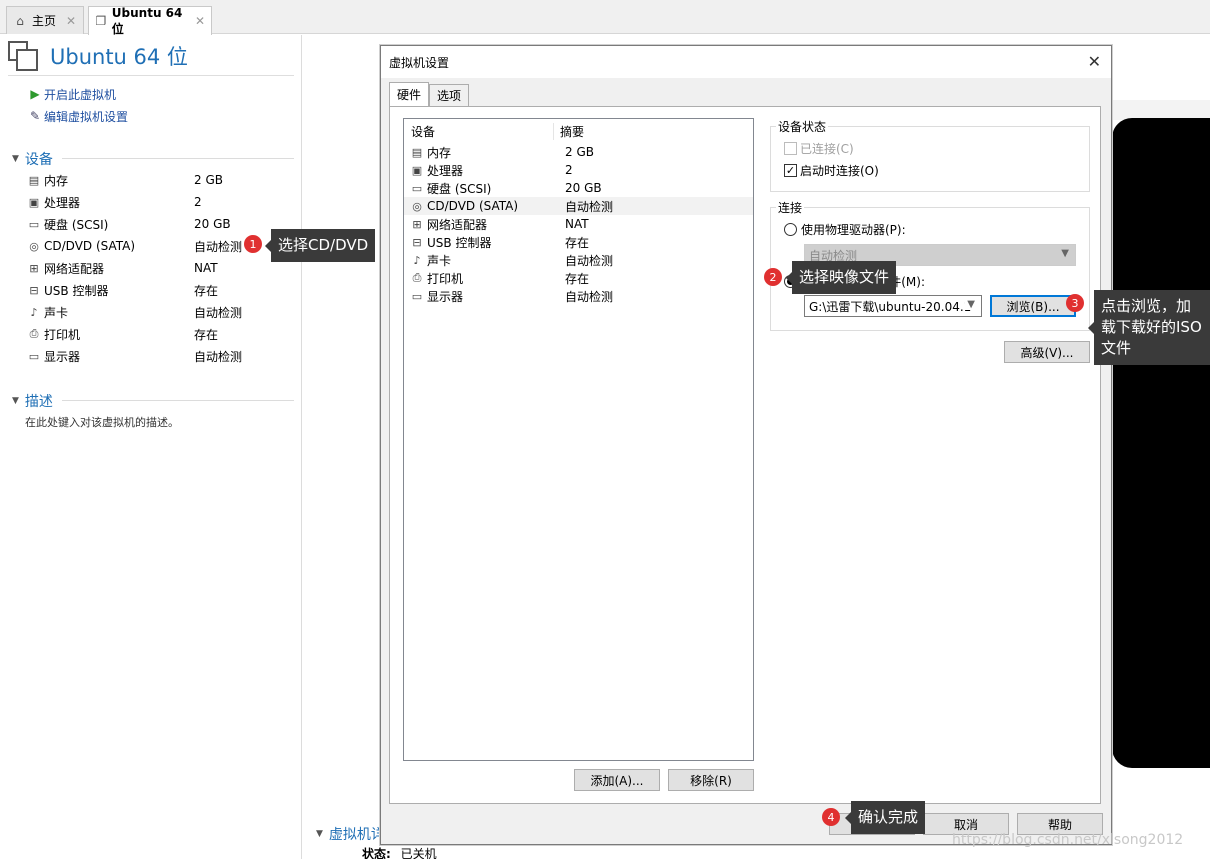  I want to click on connect-on-start-checkbox: ✓ 启动时连接(O), so click(831, 170).